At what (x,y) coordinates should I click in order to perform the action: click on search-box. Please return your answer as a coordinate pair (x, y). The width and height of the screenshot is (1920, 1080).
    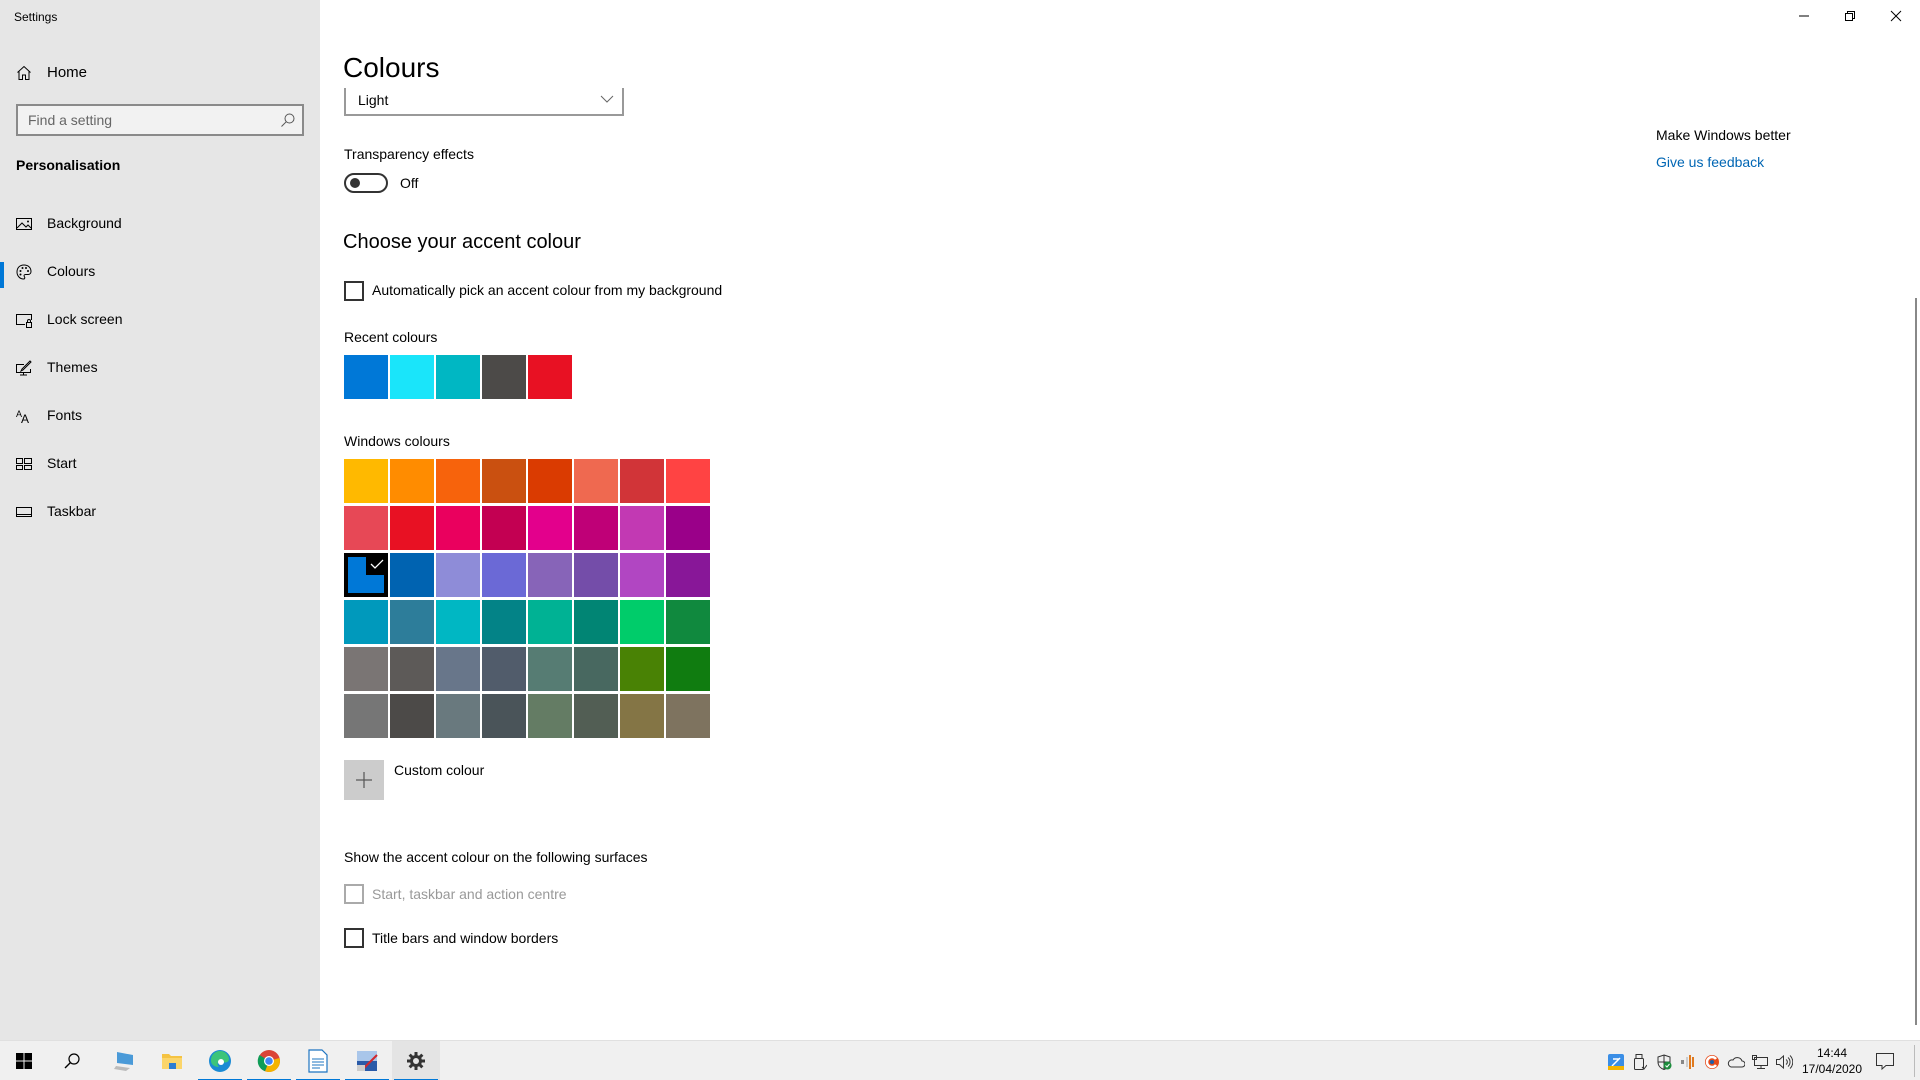
    Looking at the image, I should click on (160, 120).